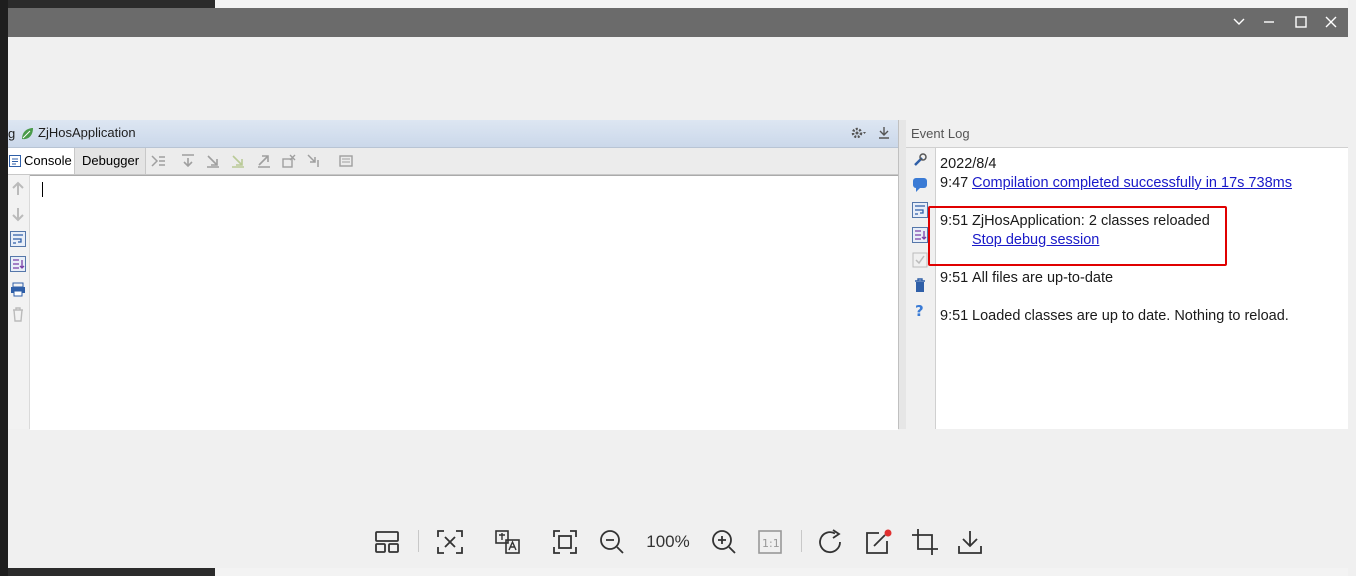  I want to click on translate-button, so click(508, 542).